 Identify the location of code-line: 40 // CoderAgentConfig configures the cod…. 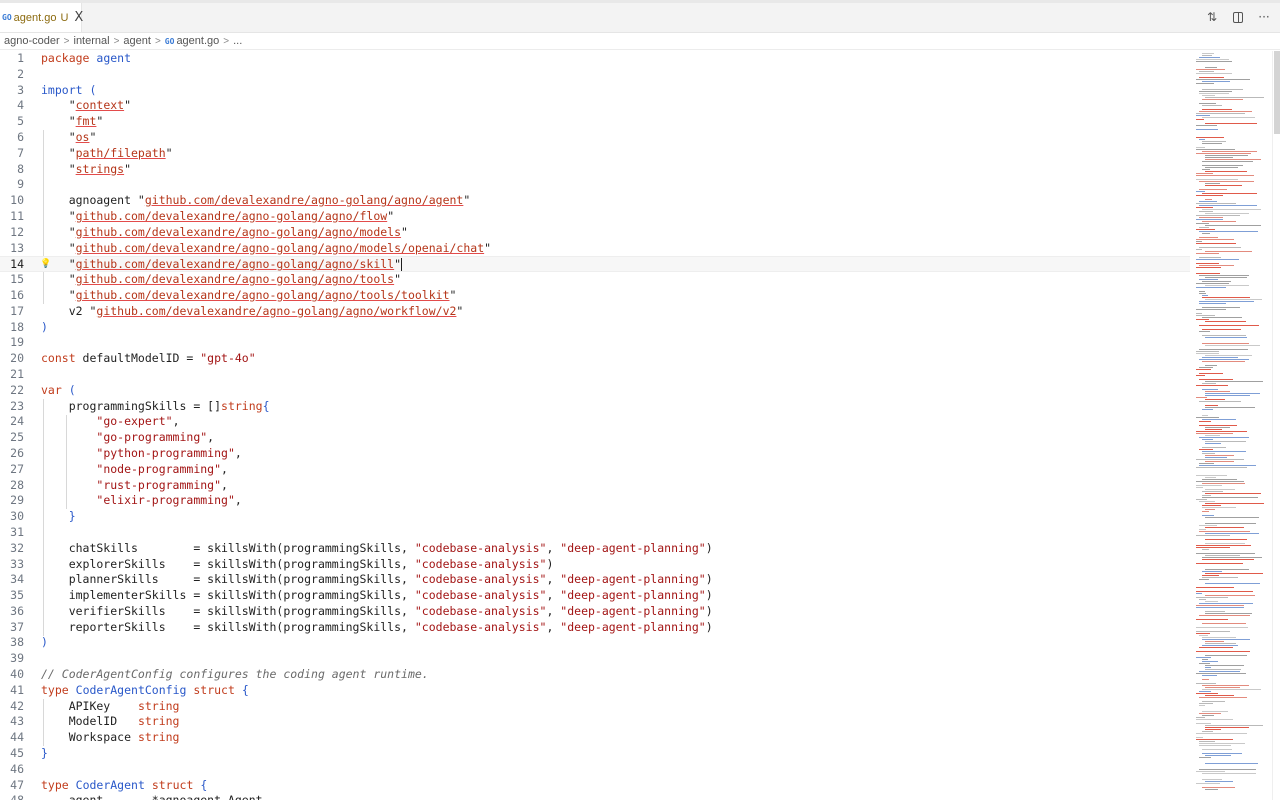
(595, 675).